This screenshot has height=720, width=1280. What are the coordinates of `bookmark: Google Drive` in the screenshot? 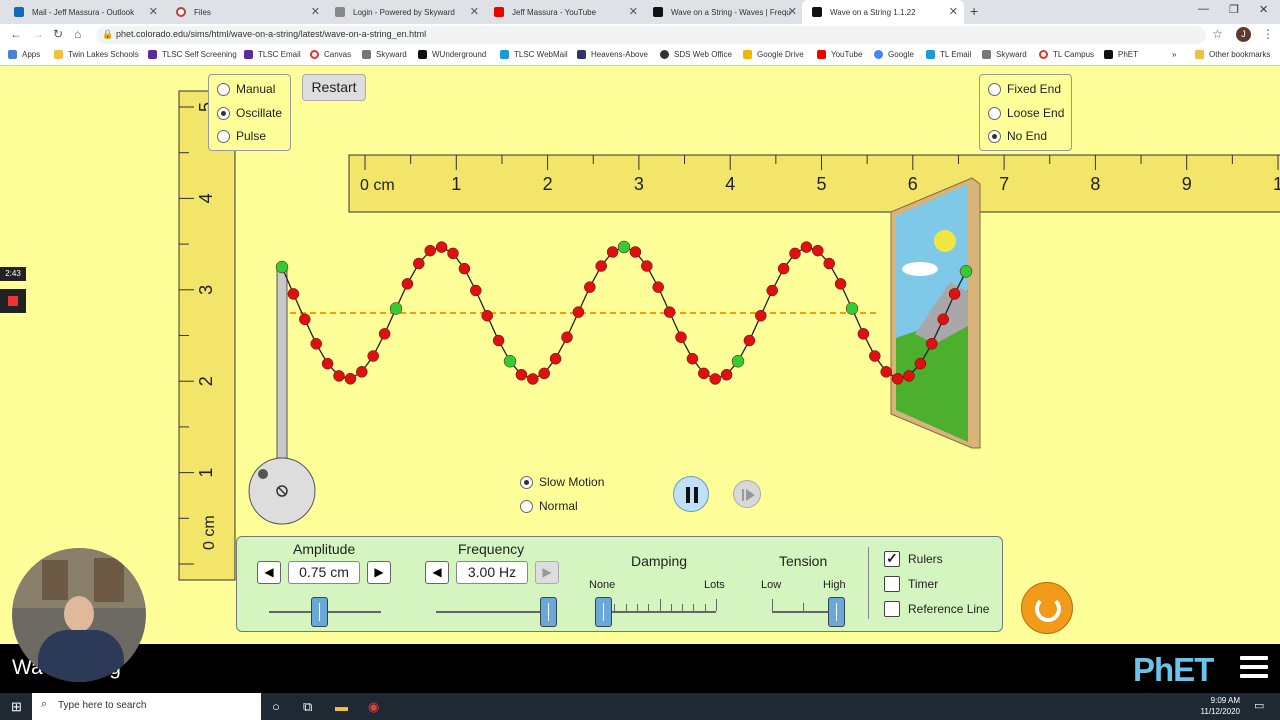 It's located at (773, 54).